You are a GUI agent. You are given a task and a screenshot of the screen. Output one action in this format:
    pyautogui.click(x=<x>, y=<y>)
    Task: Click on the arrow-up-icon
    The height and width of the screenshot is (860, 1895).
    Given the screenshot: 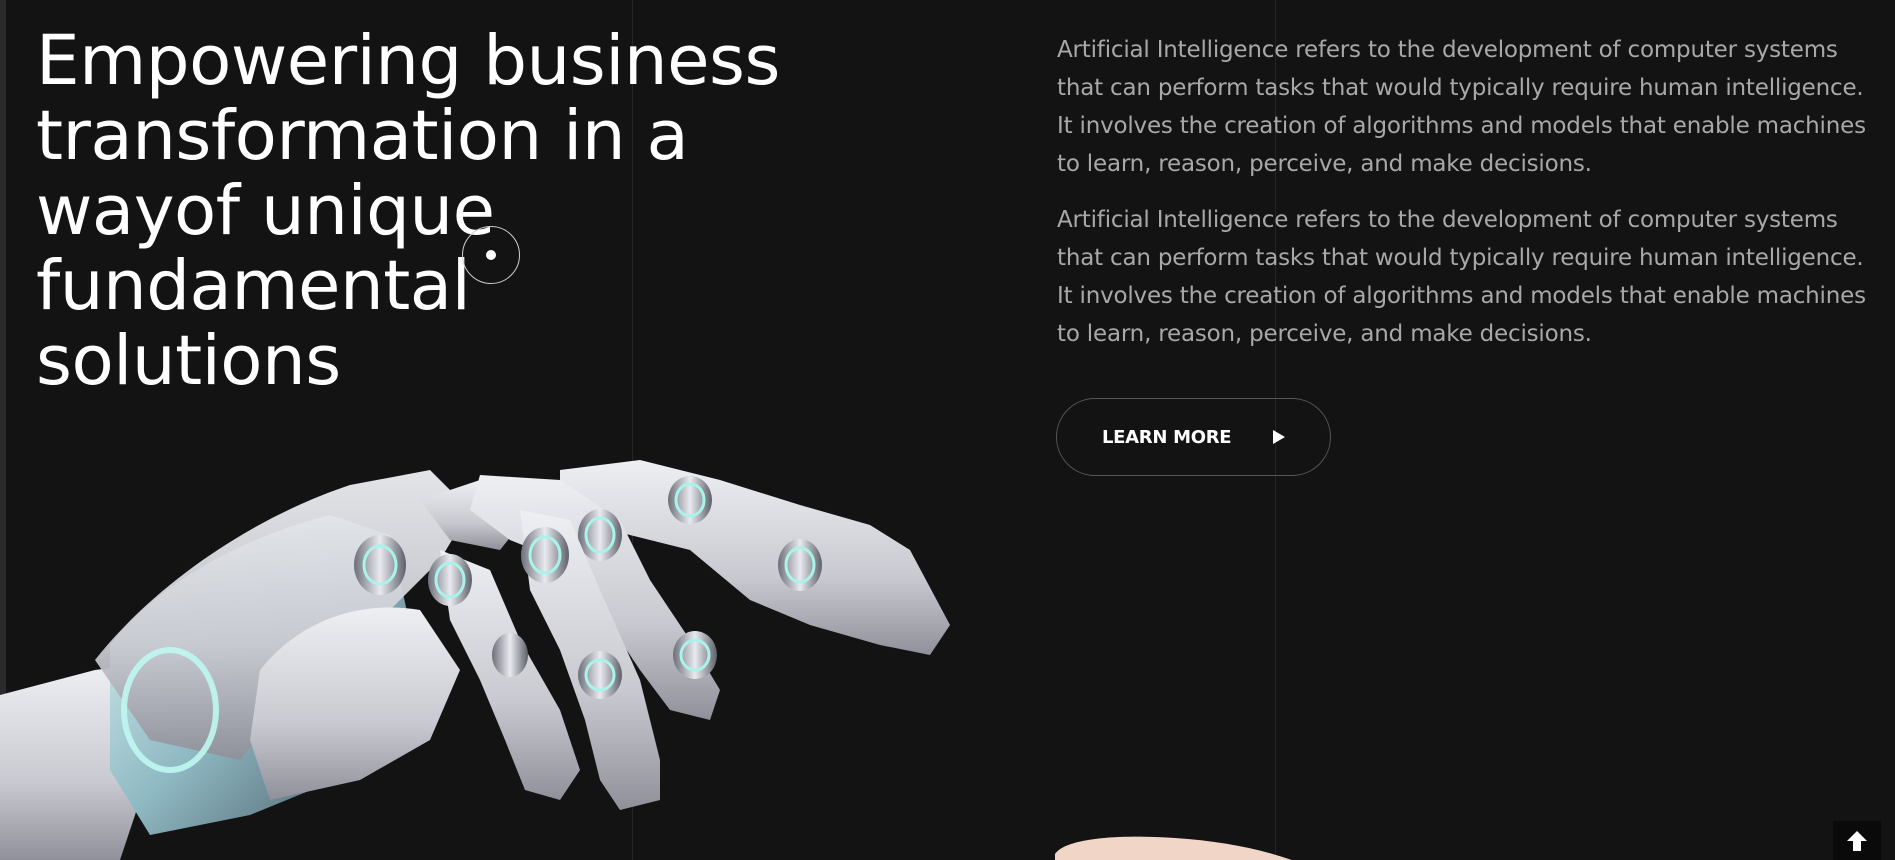 What is the action you would take?
    pyautogui.click(x=1857, y=840)
    